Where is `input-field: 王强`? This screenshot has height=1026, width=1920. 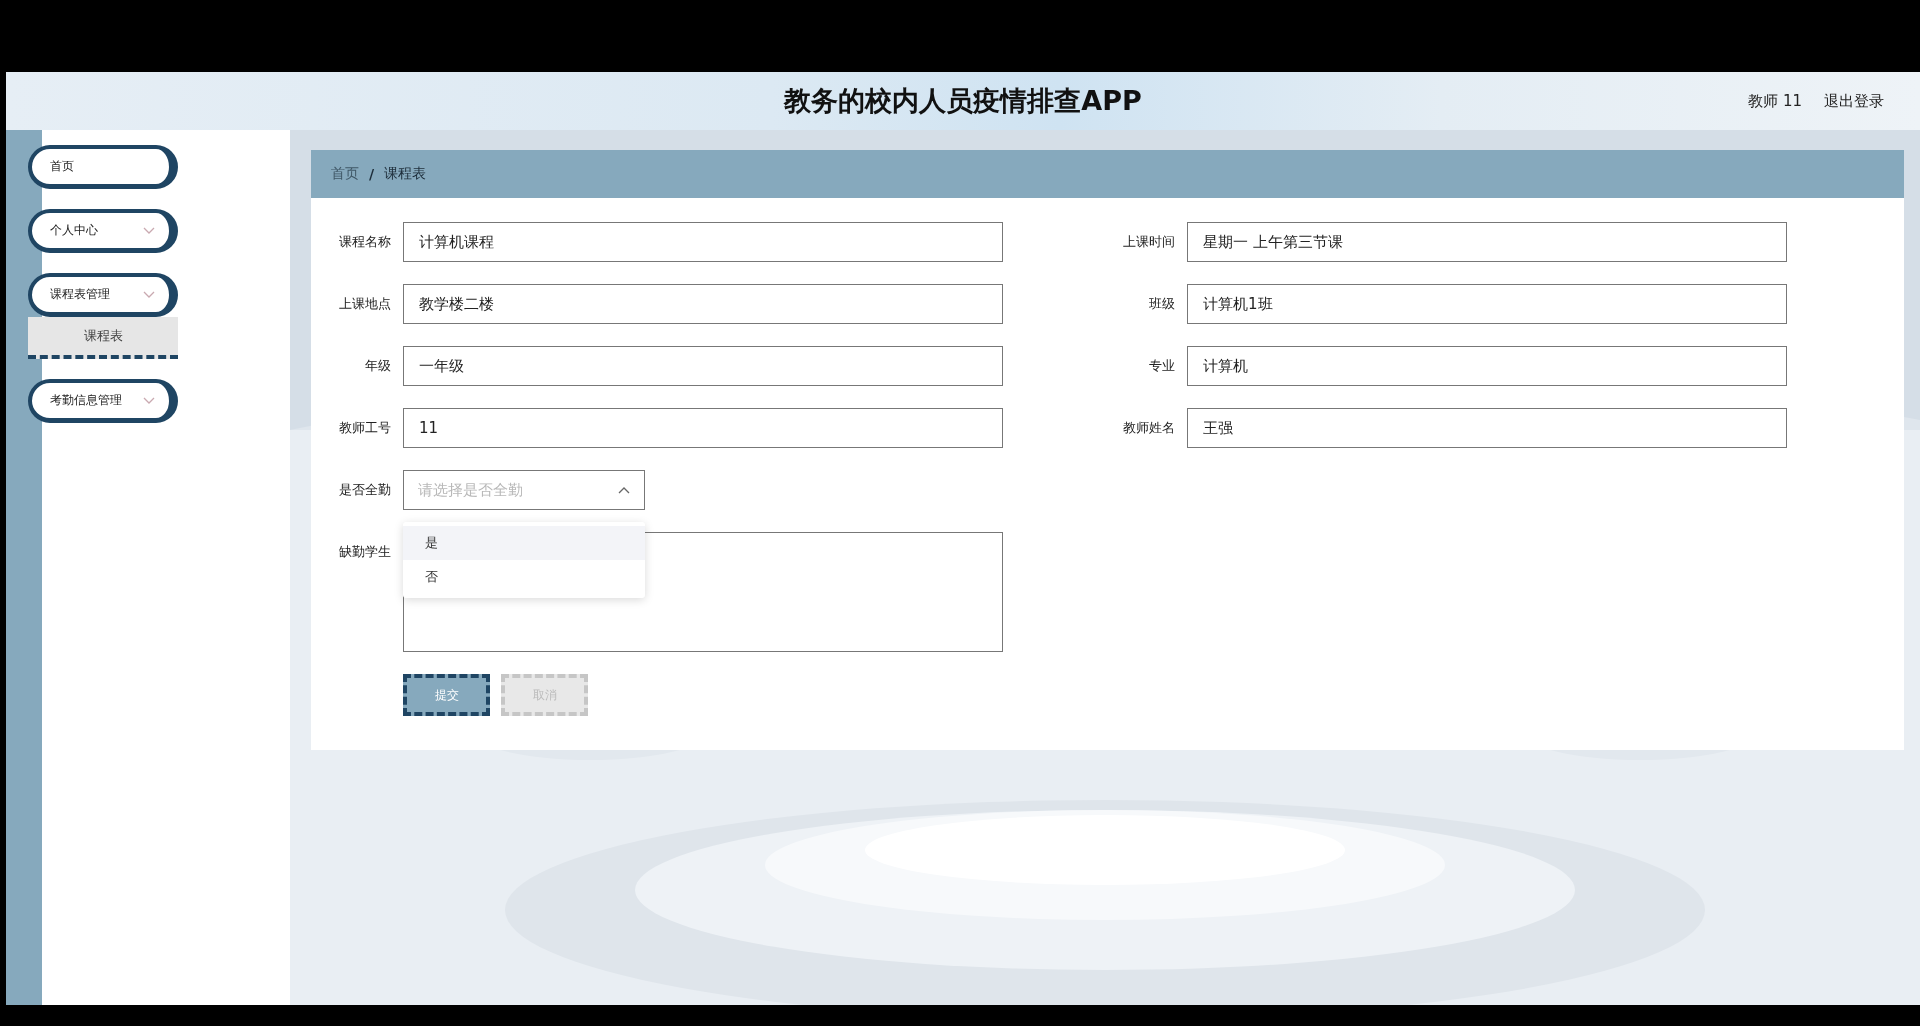
input-field: 王强 is located at coordinates (1487, 428).